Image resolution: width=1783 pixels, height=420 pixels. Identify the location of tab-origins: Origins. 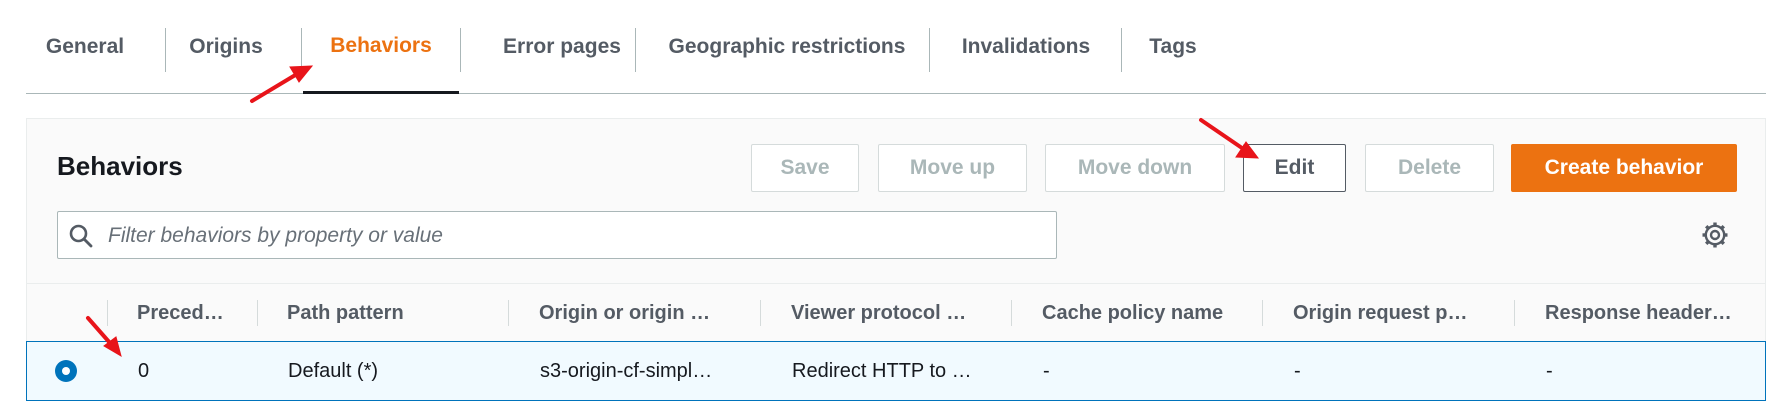
(226, 46).